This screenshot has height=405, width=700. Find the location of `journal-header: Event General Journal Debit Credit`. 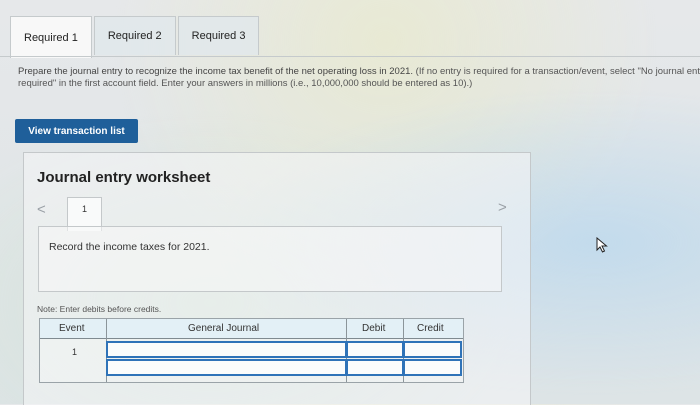

journal-header: Event General Journal Debit Credit is located at coordinates (251, 329).